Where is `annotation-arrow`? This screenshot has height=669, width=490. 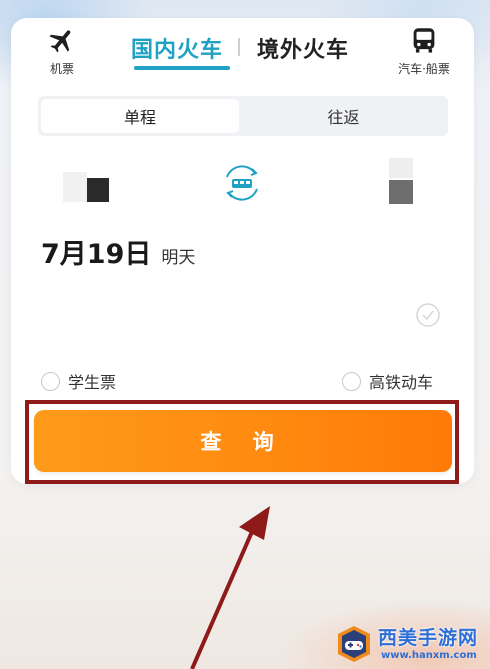
annotation-arrow is located at coordinates (230, 587).